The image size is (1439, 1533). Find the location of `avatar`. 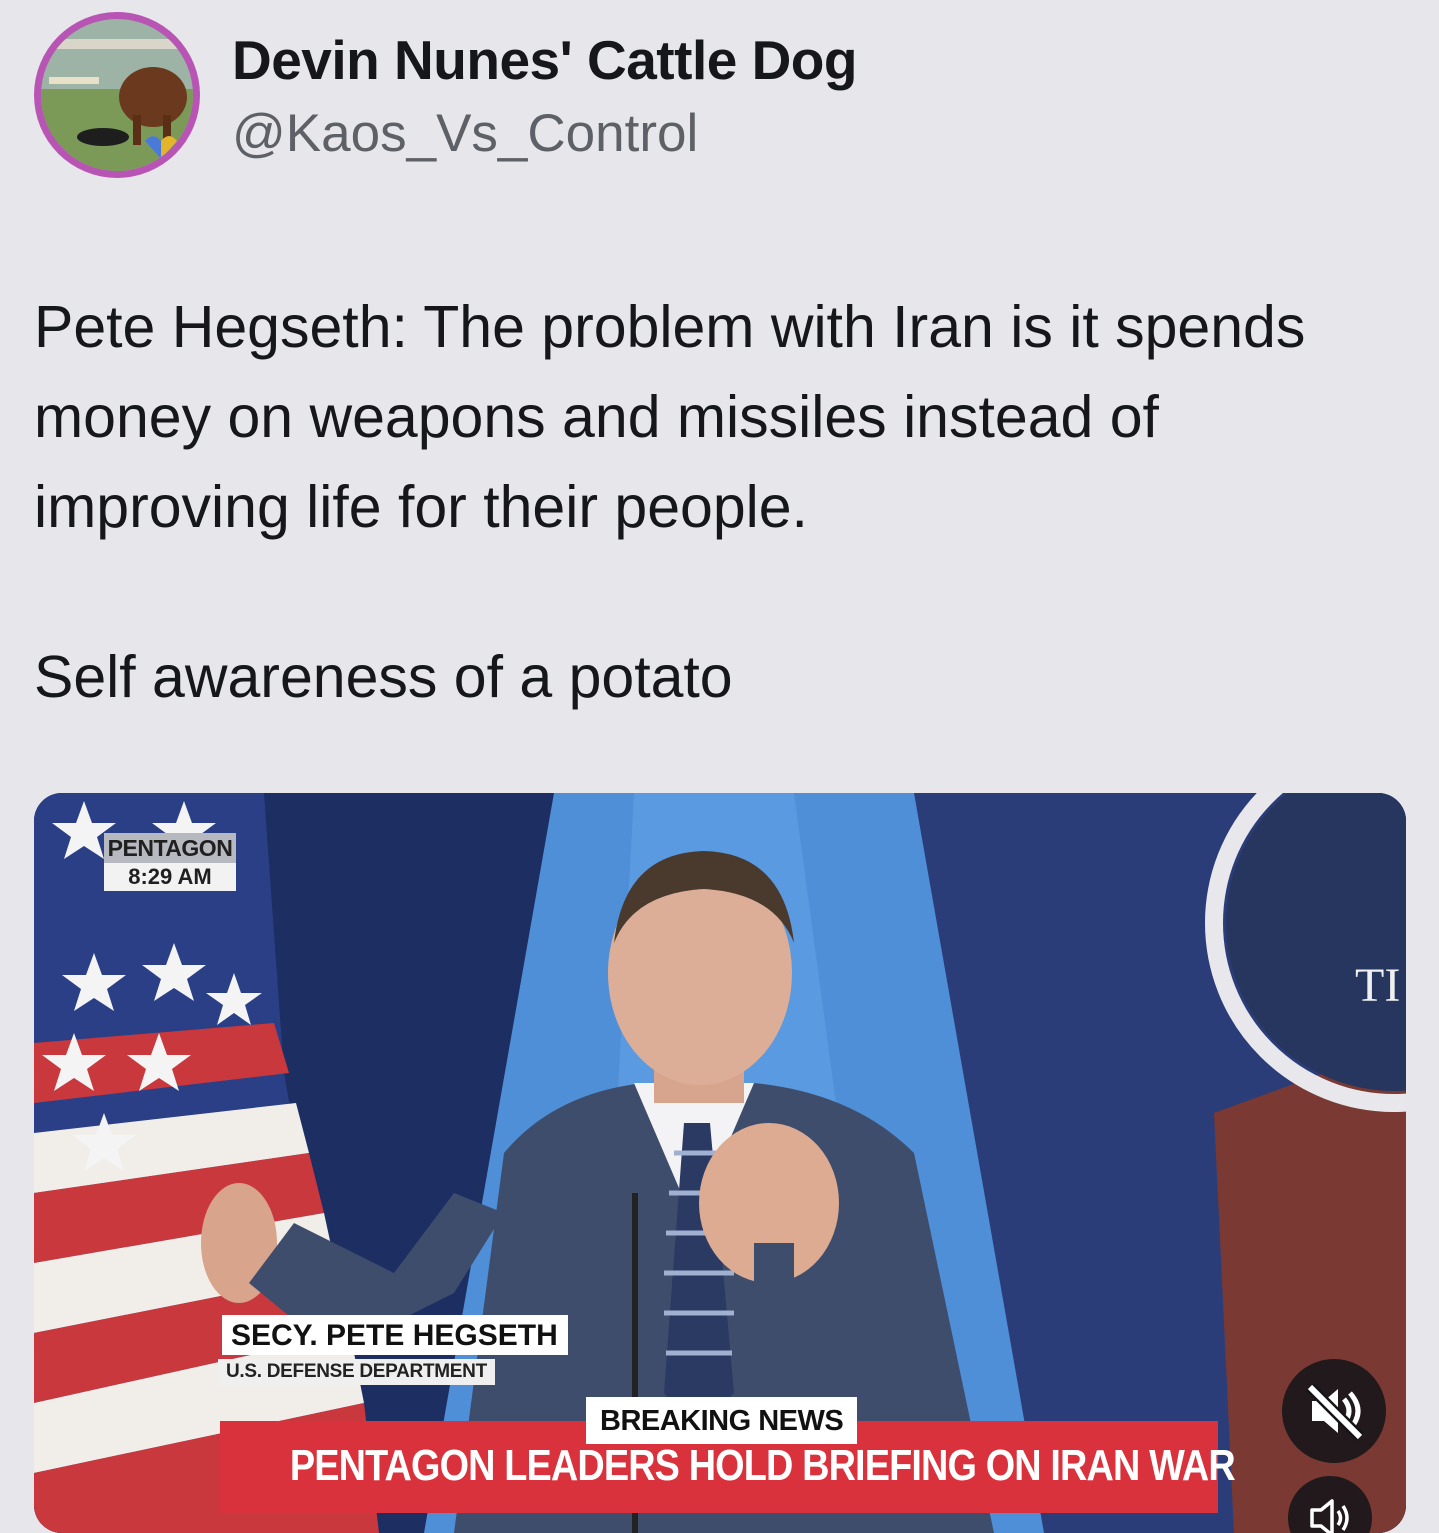

avatar is located at coordinates (117, 95).